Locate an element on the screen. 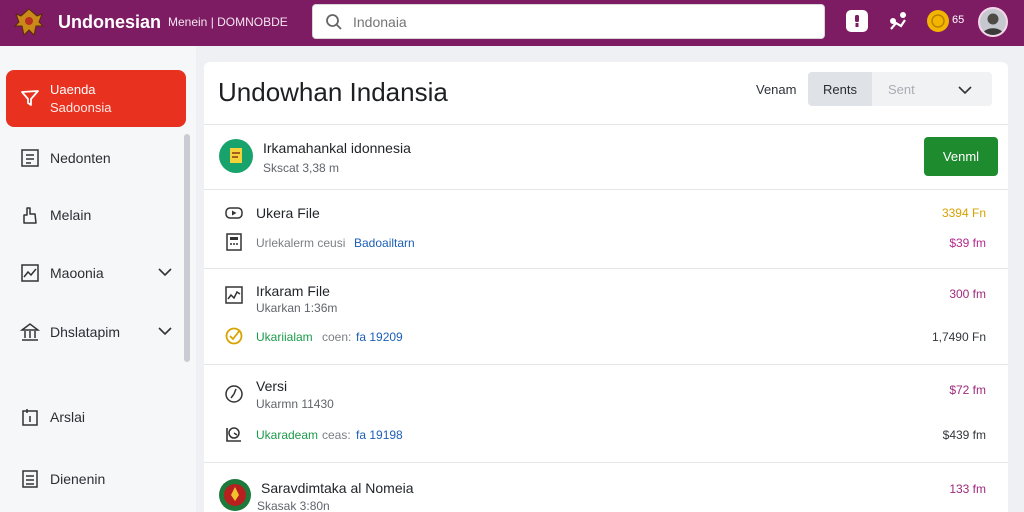 This screenshot has height=512, width=1024. share-button is located at coordinates (898, 21).